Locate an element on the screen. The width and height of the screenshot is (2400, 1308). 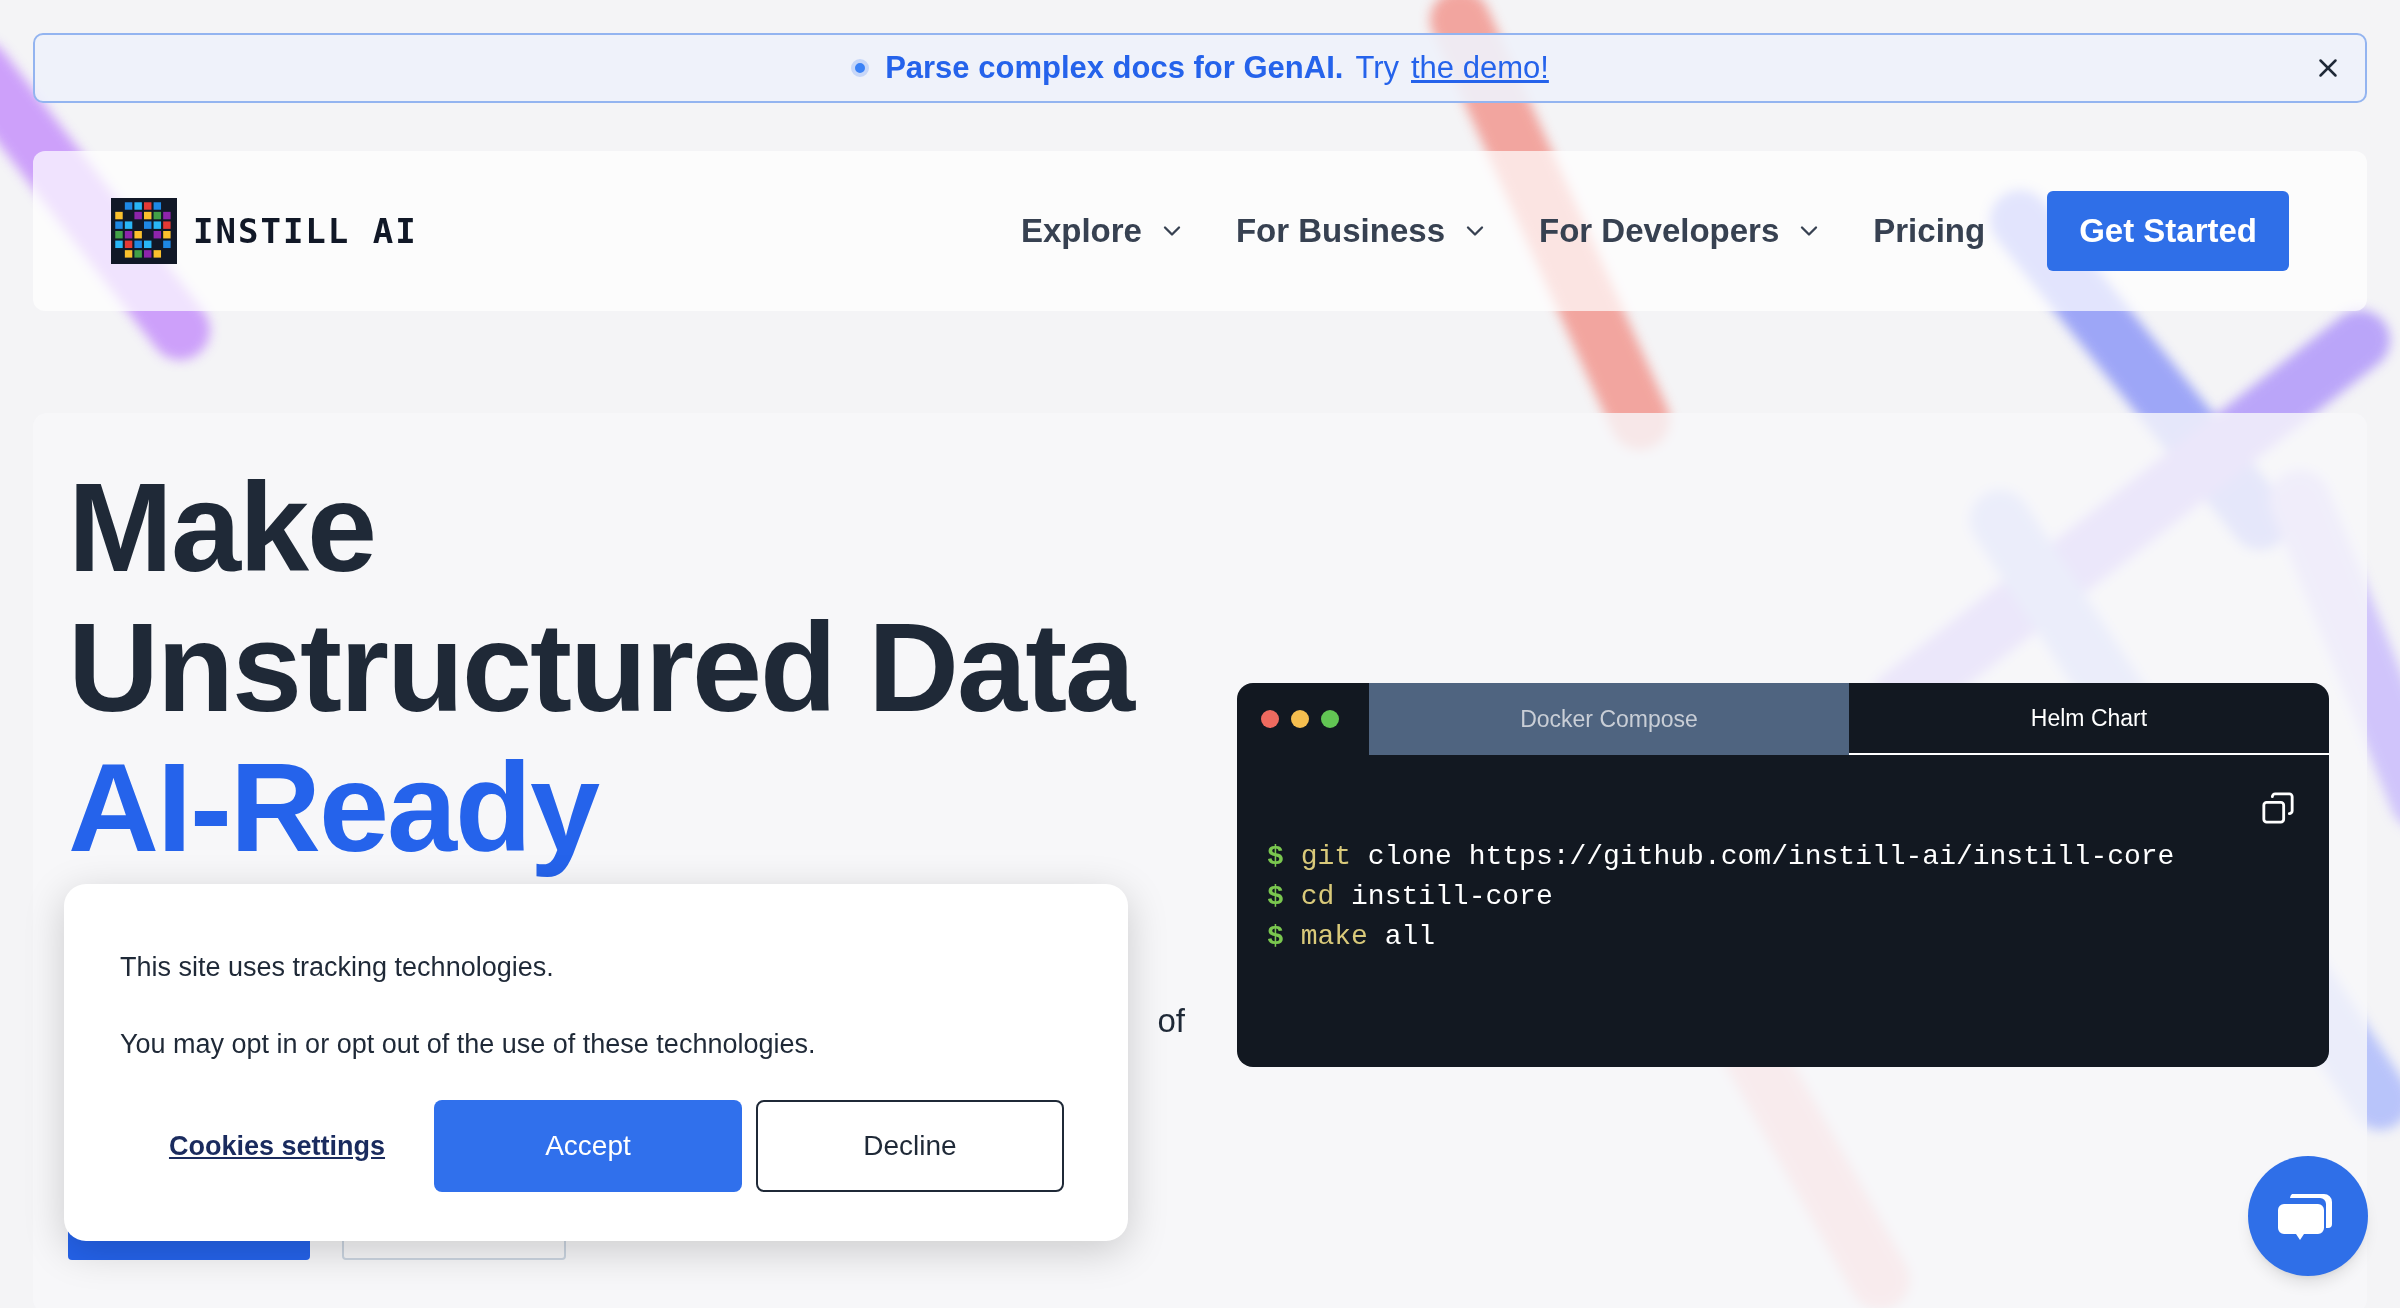
banner-text: Try is located at coordinates (1377, 67).